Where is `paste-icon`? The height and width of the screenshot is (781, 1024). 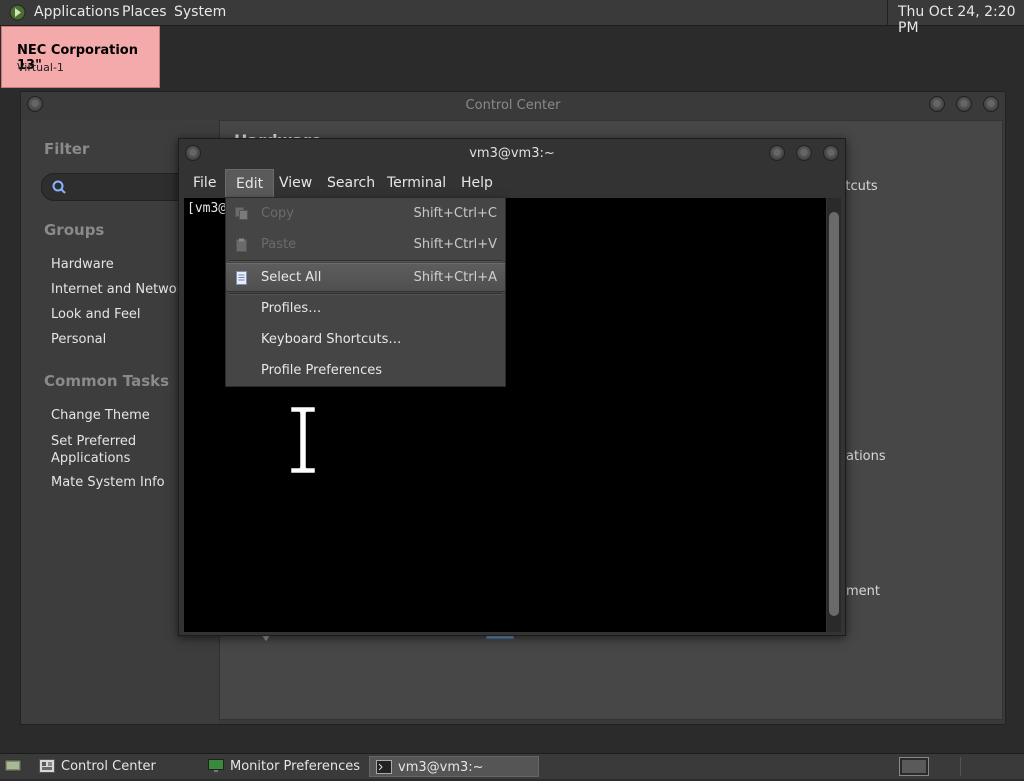
paste-icon is located at coordinates (242, 245).